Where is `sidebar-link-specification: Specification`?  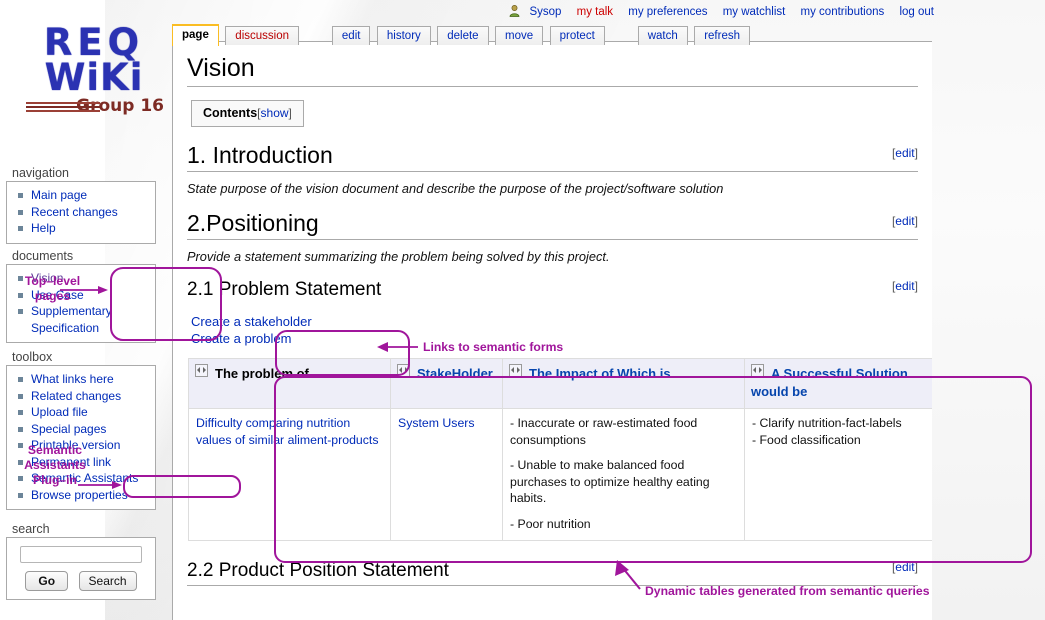 sidebar-link-specification: Specification is located at coordinates (65, 328).